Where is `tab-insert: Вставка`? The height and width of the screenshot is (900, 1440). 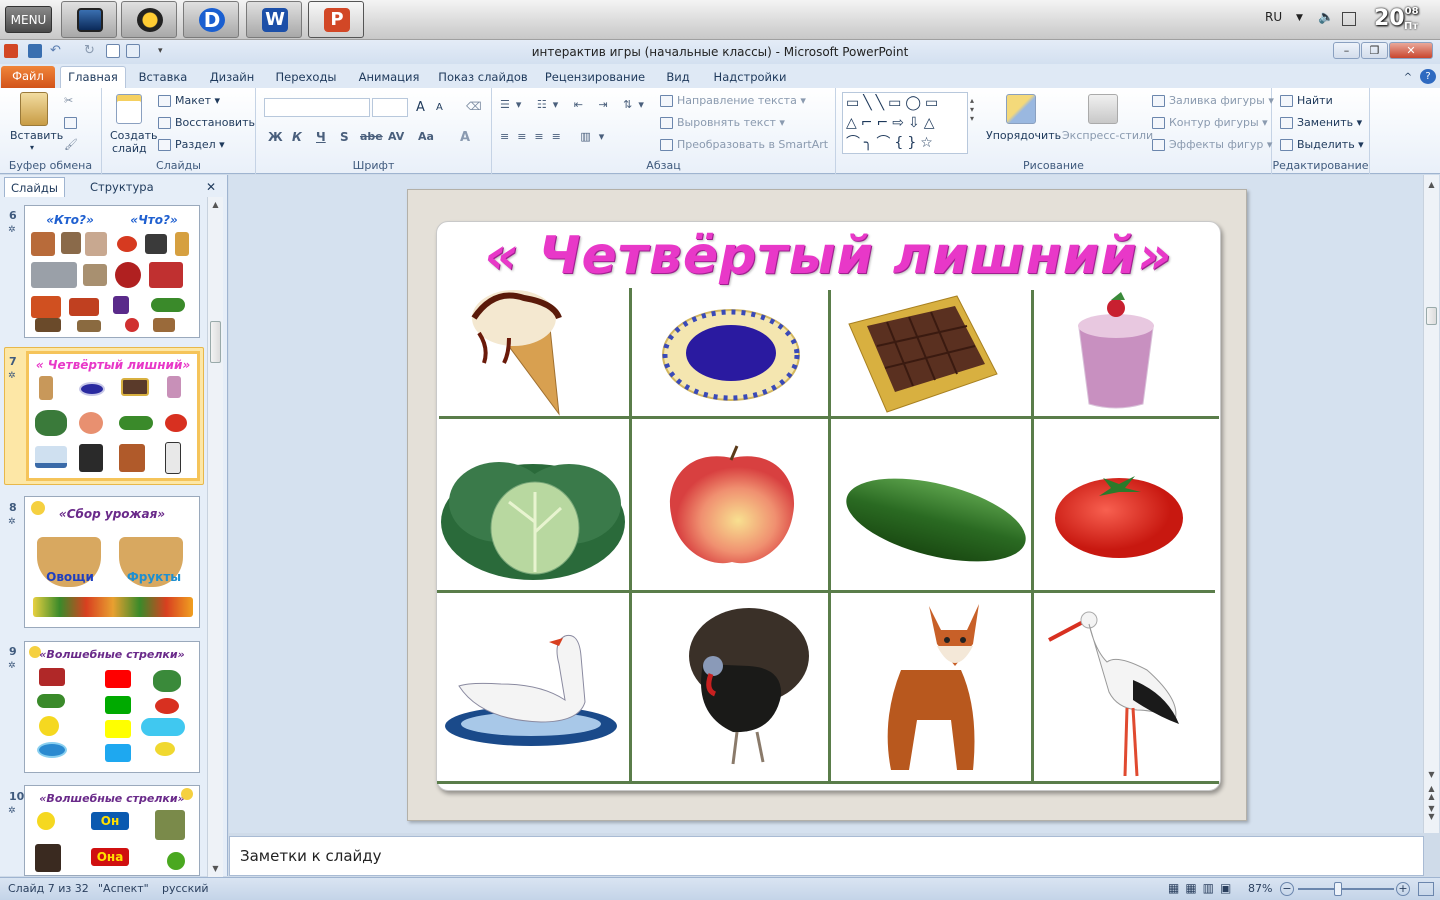
tab-insert: Вставка is located at coordinates (163, 77).